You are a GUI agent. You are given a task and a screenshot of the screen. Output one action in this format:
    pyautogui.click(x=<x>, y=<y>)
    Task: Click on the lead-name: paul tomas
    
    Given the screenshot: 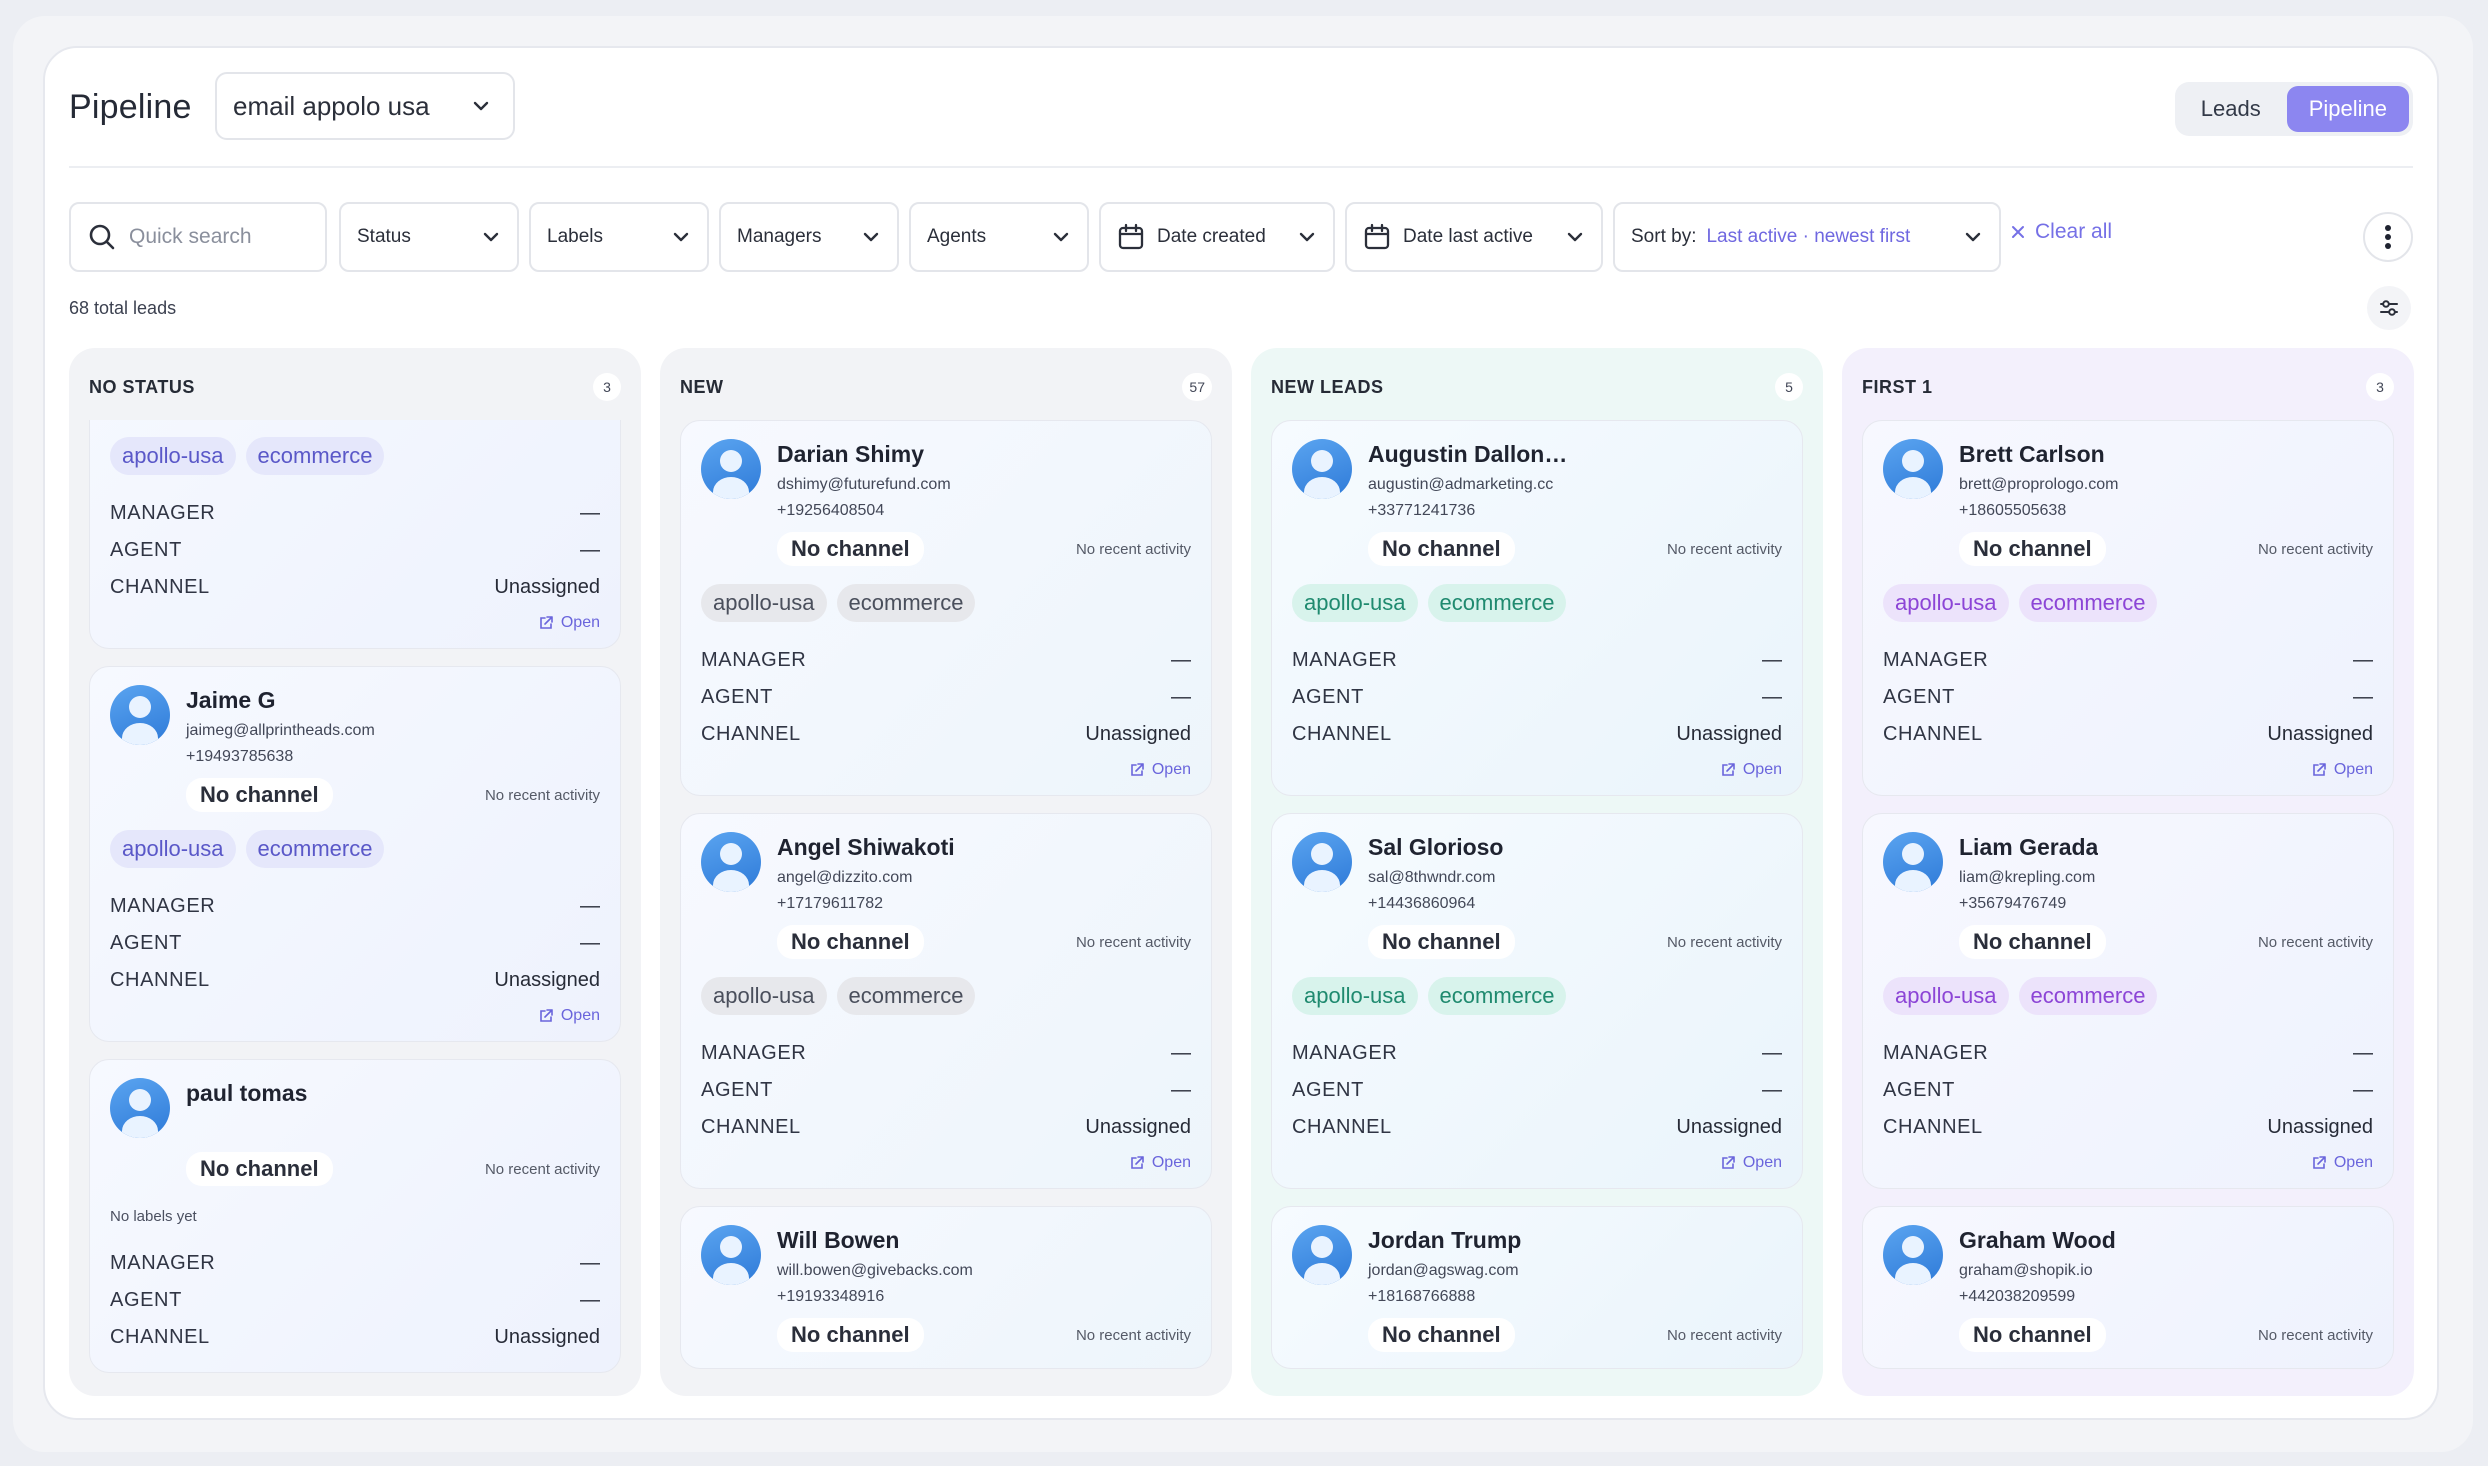 What is the action you would take?
    pyautogui.click(x=246, y=1093)
    